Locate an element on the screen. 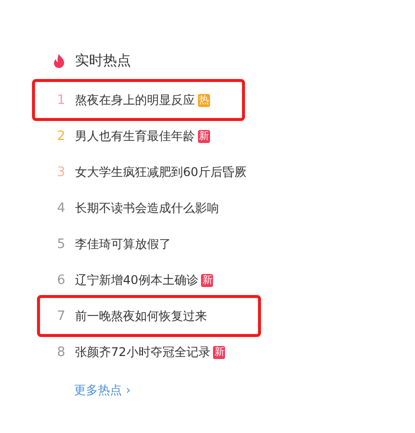  topic-link: 男人也有生育最佳年龄 is located at coordinates (135, 136).